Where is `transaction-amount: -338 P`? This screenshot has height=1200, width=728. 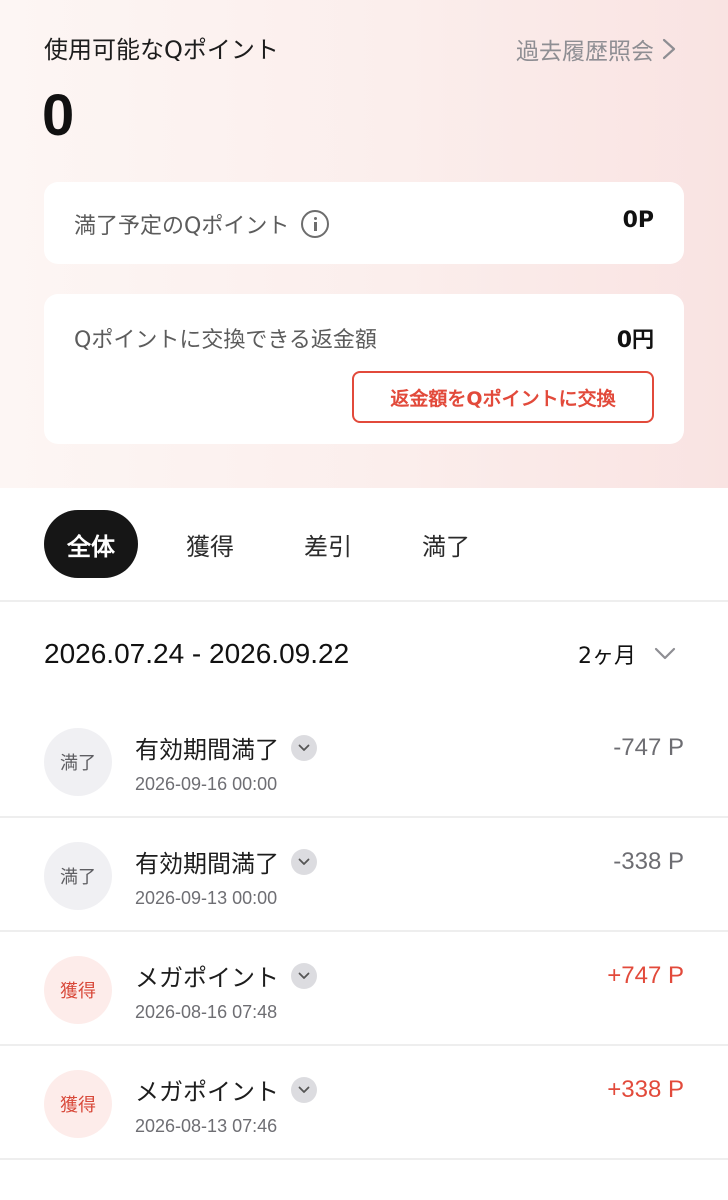 transaction-amount: -338 P is located at coordinates (648, 861).